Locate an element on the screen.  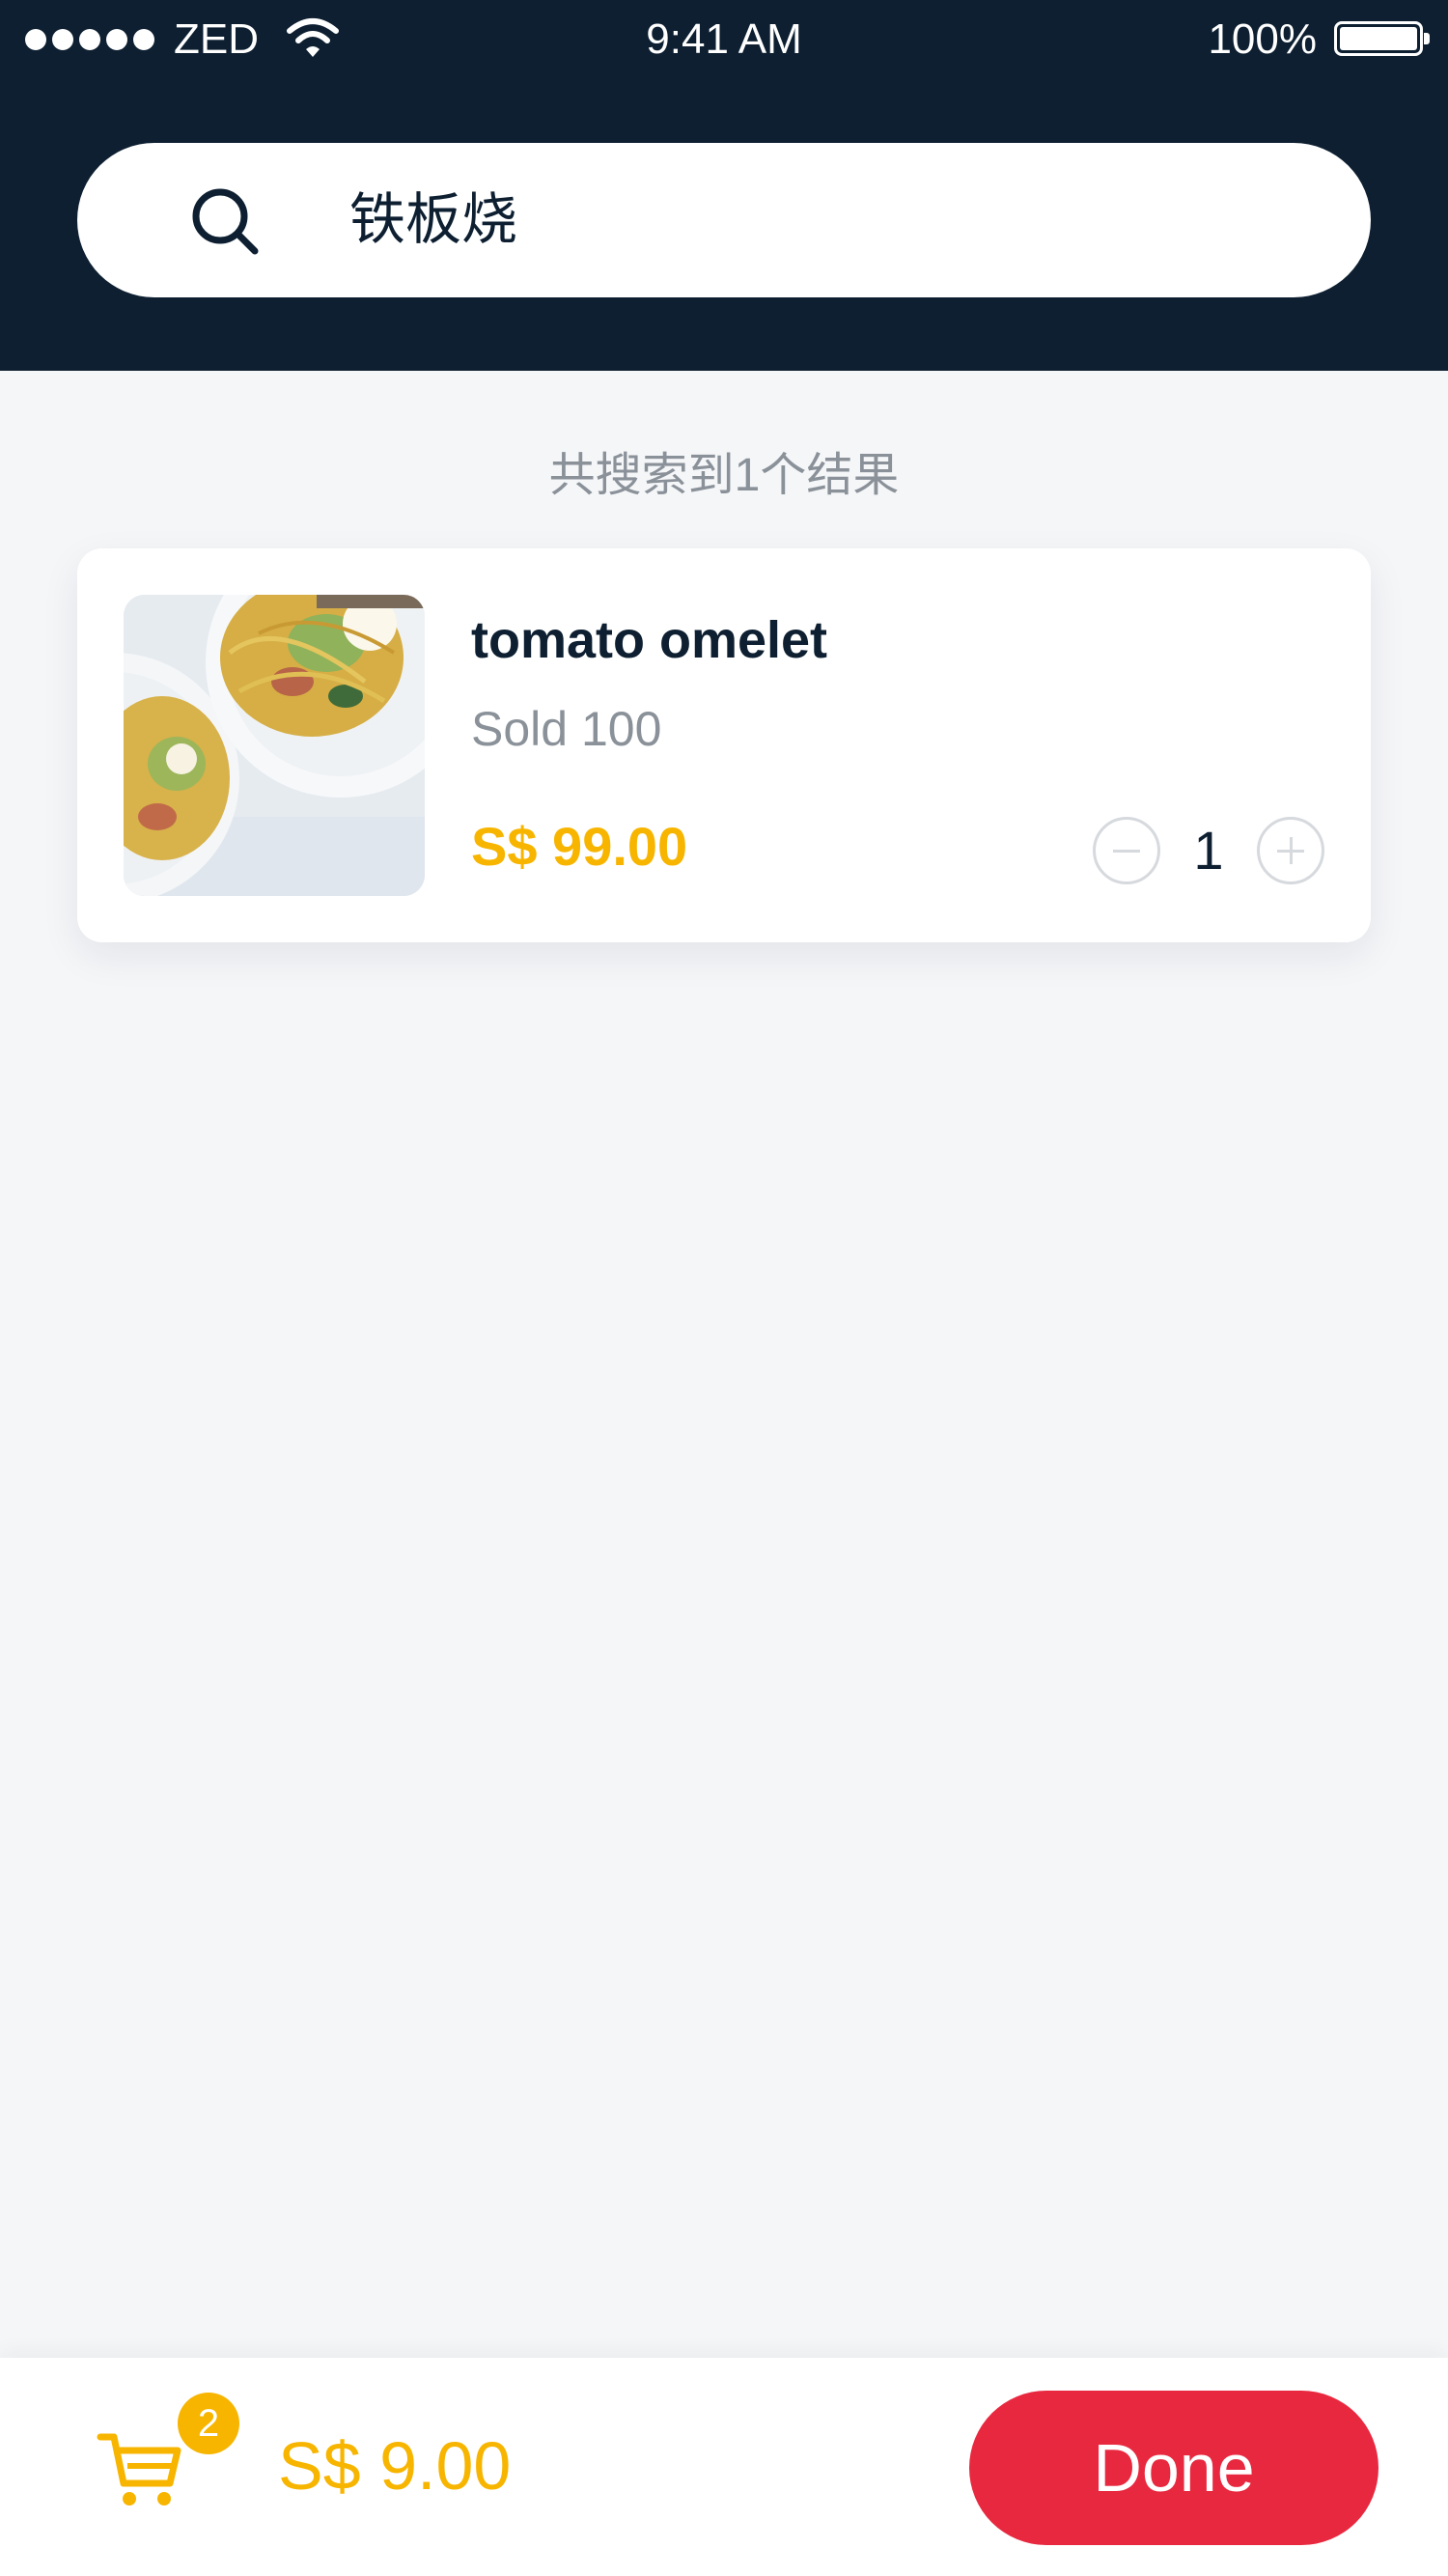
increase-quantity-button is located at coordinates (1291, 851).